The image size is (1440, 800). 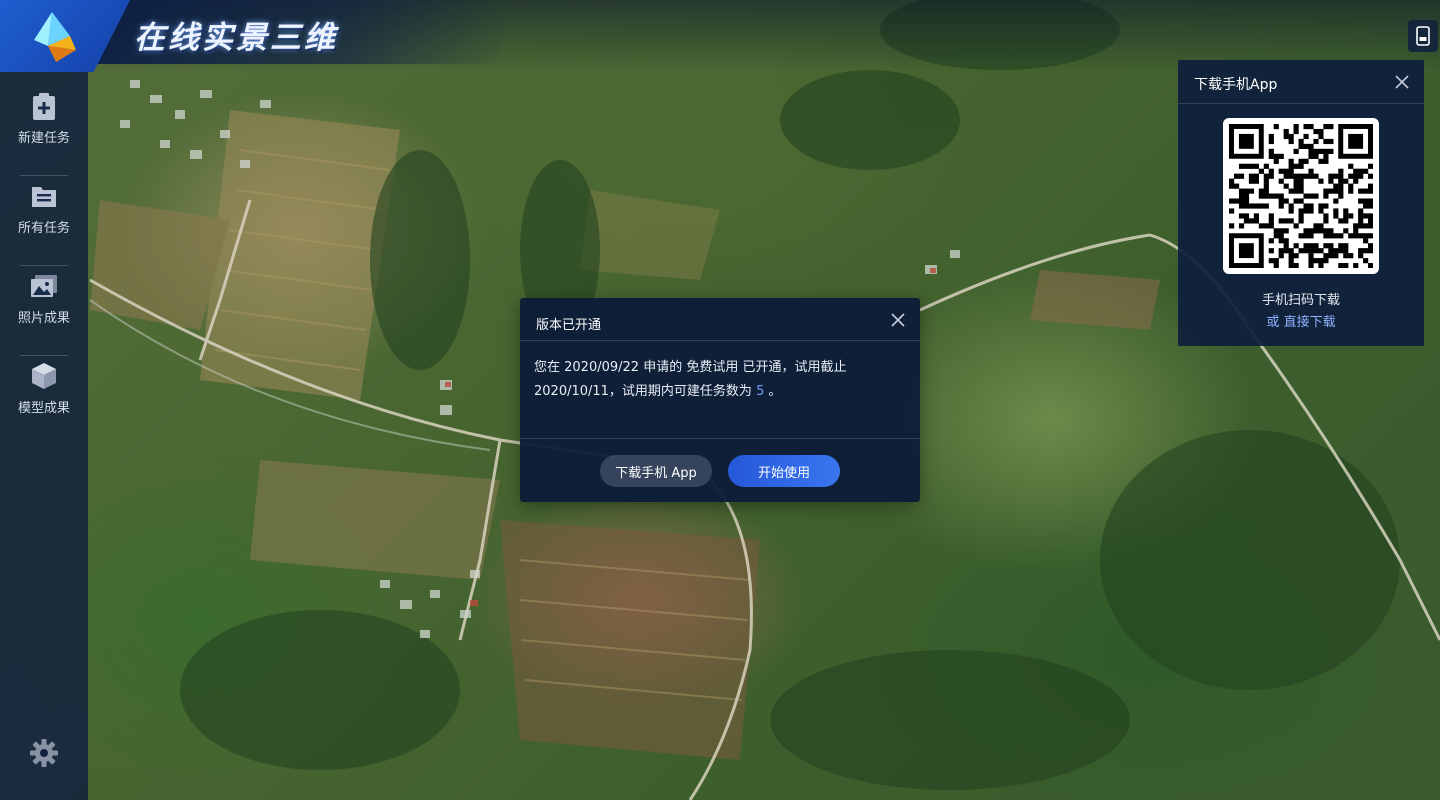 I want to click on mobile-app-toggle, so click(x=1423, y=36).